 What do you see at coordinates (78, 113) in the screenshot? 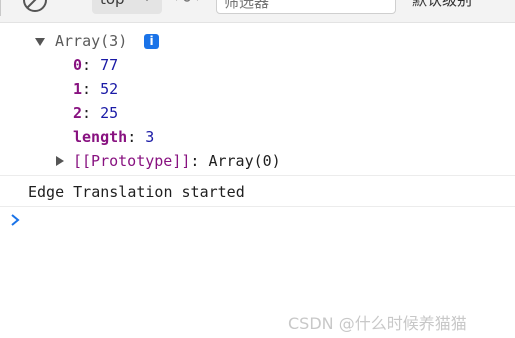
I see `property-key: 2` at bounding box center [78, 113].